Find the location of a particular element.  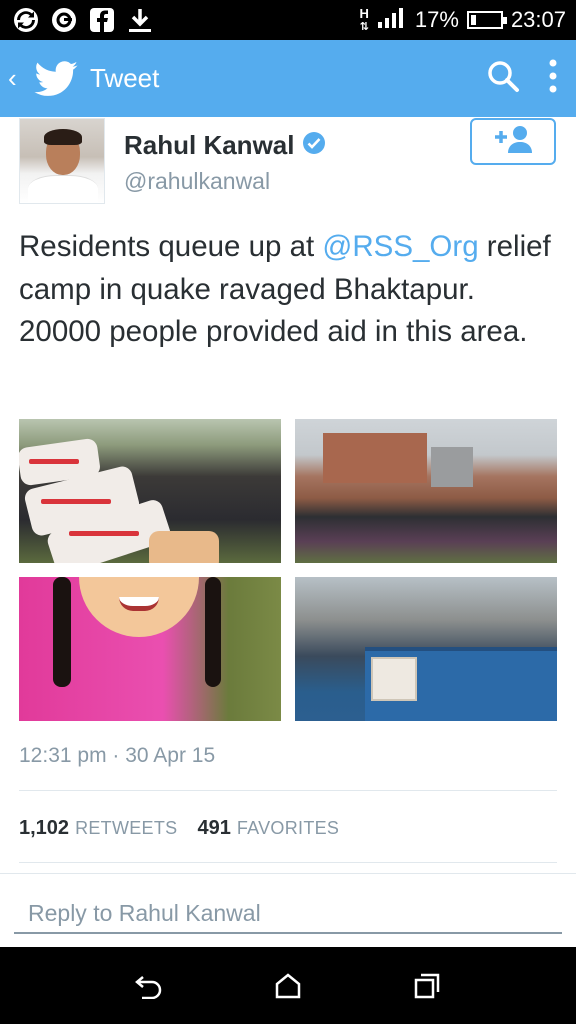

sync-icon is located at coordinates (26, 20).